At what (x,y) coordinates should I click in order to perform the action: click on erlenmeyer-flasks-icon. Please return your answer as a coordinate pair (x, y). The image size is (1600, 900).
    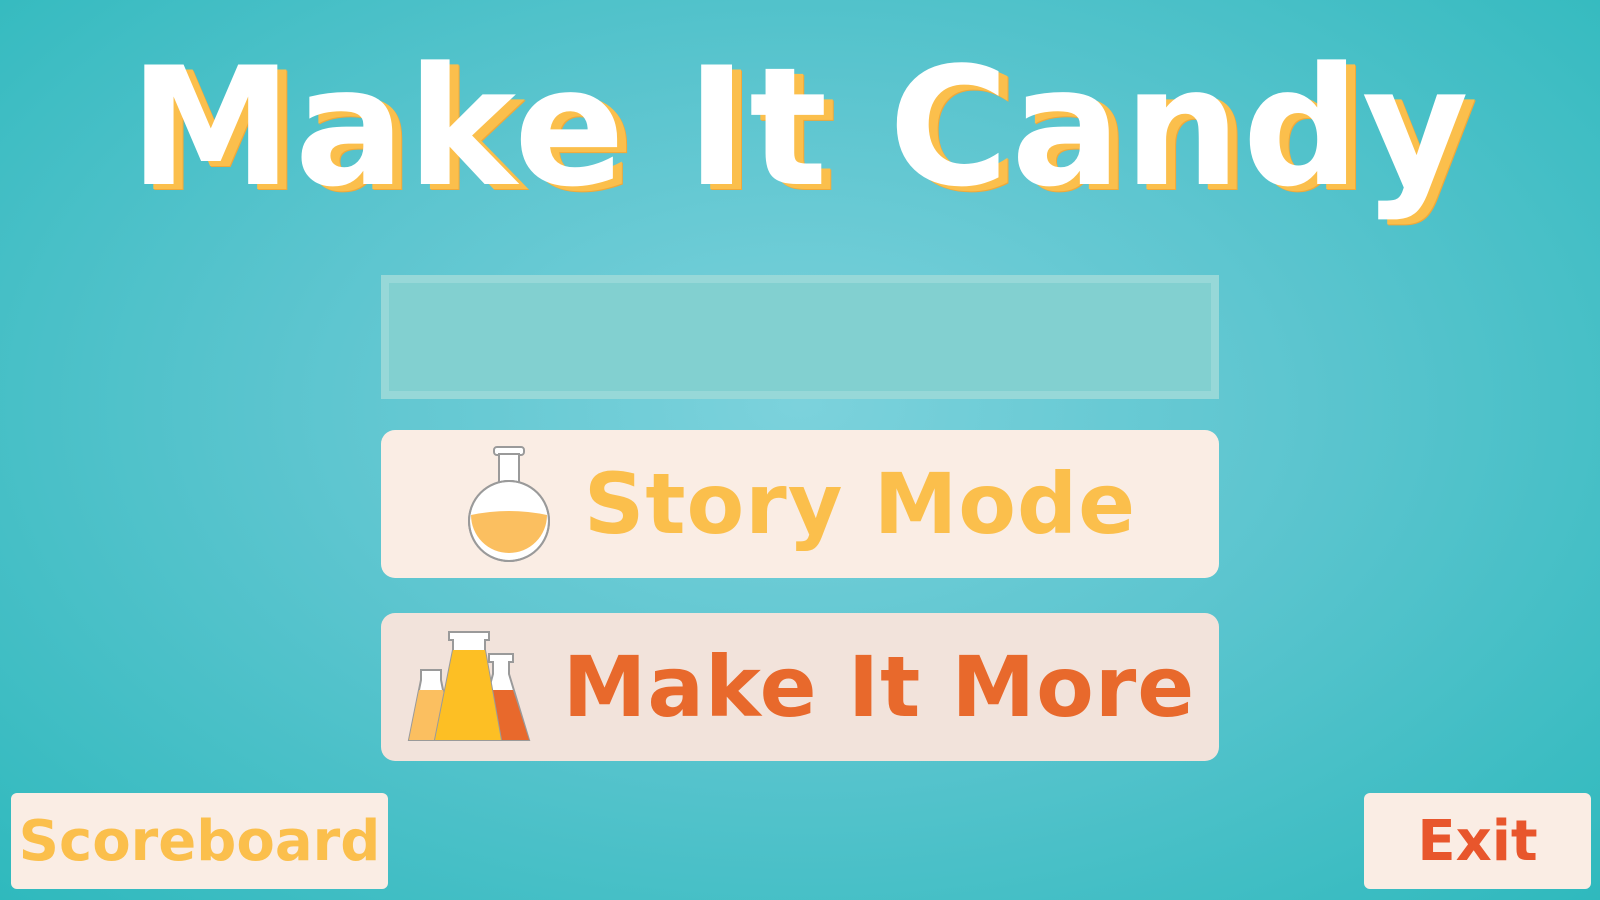
    Looking at the image, I should click on (470, 687).